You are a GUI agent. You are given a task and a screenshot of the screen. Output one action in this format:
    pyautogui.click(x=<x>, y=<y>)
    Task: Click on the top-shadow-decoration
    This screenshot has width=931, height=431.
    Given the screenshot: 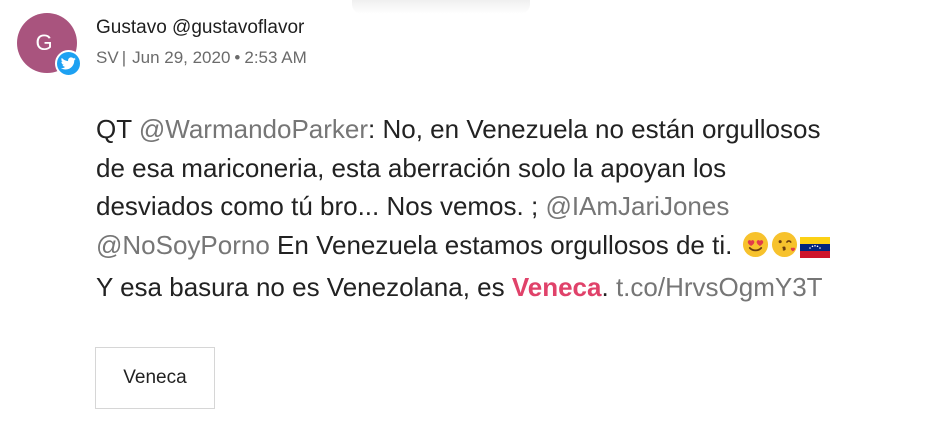 What is the action you would take?
    pyautogui.click(x=441, y=7)
    